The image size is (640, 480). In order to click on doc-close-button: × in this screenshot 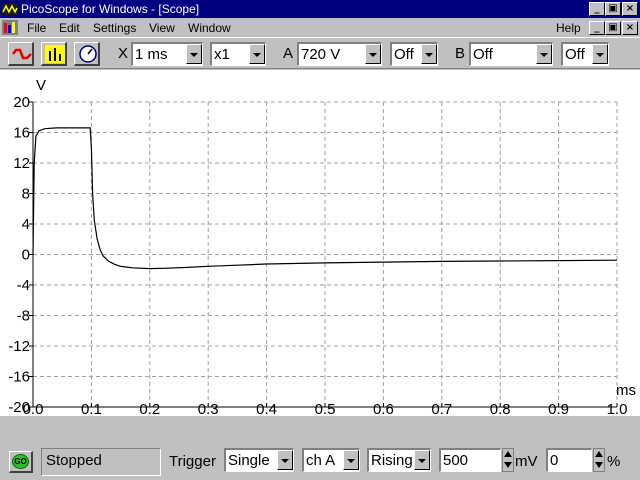, I will do `click(630, 28)`.